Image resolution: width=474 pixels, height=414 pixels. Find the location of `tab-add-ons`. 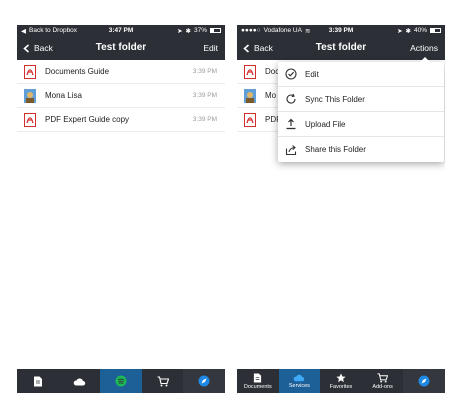

tab-add-ons is located at coordinates (163, 381).